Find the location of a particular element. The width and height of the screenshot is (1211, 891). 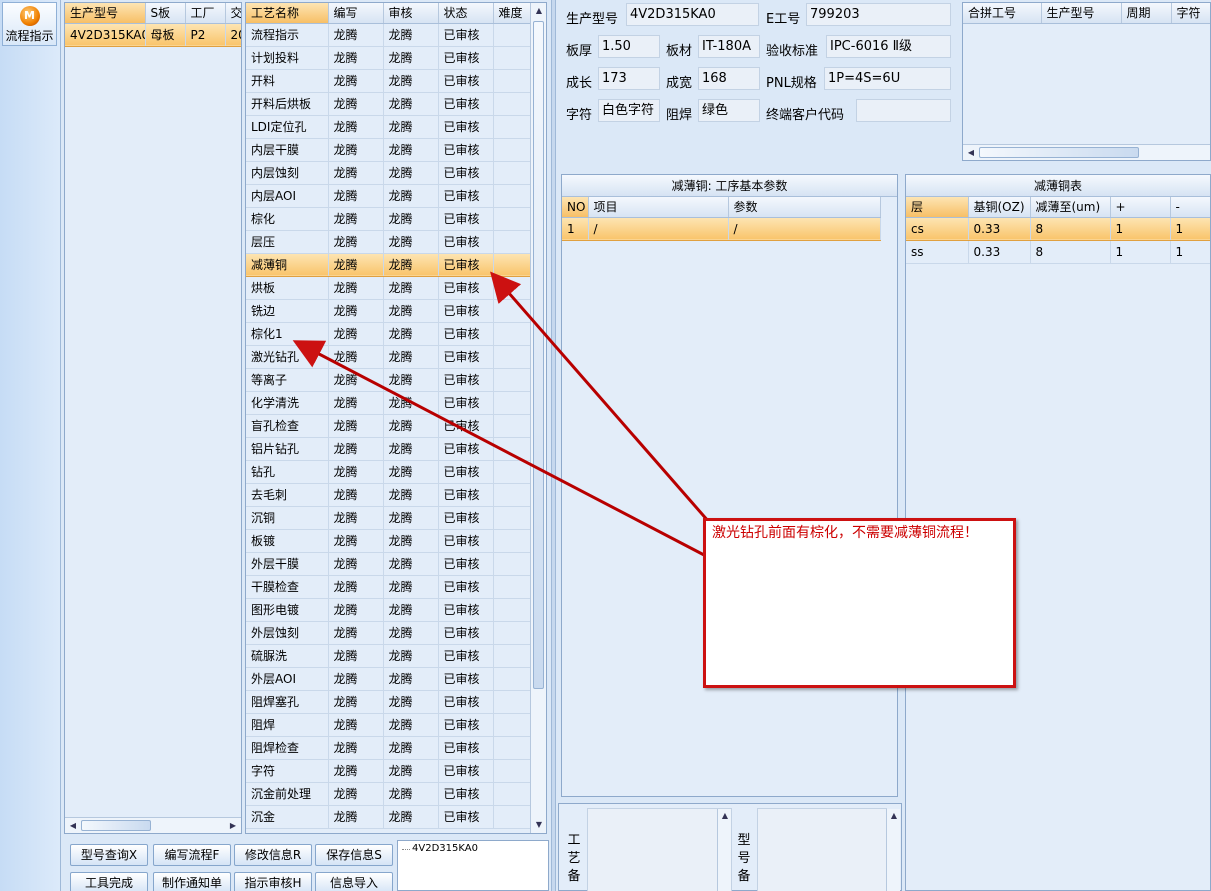

column-header: - is located at coordinates (1190, 207).